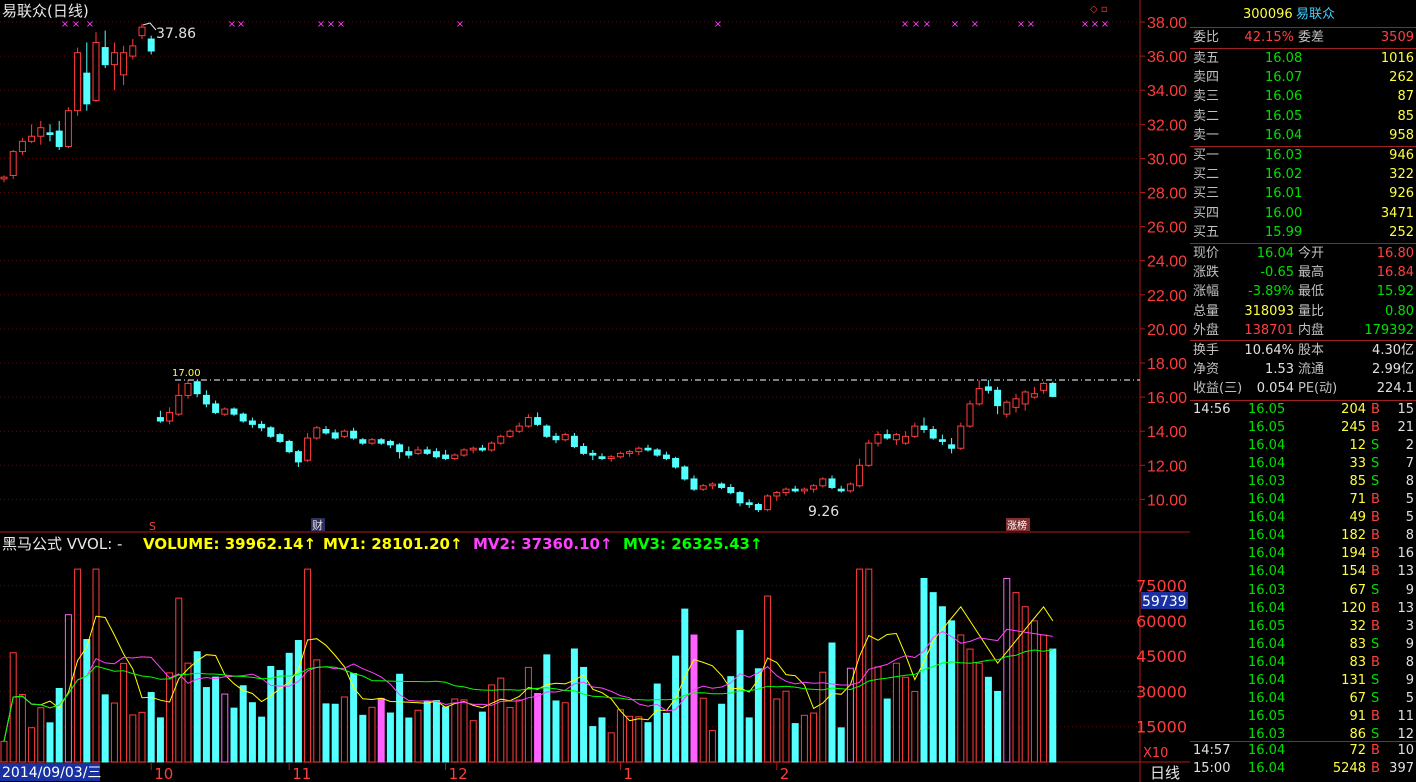 This screenshot has width=1416, height=782. Describe the element at coordinates (1303, 136) in the screenshot. I see `sell-row: 卖一 16.04 958` at that location.